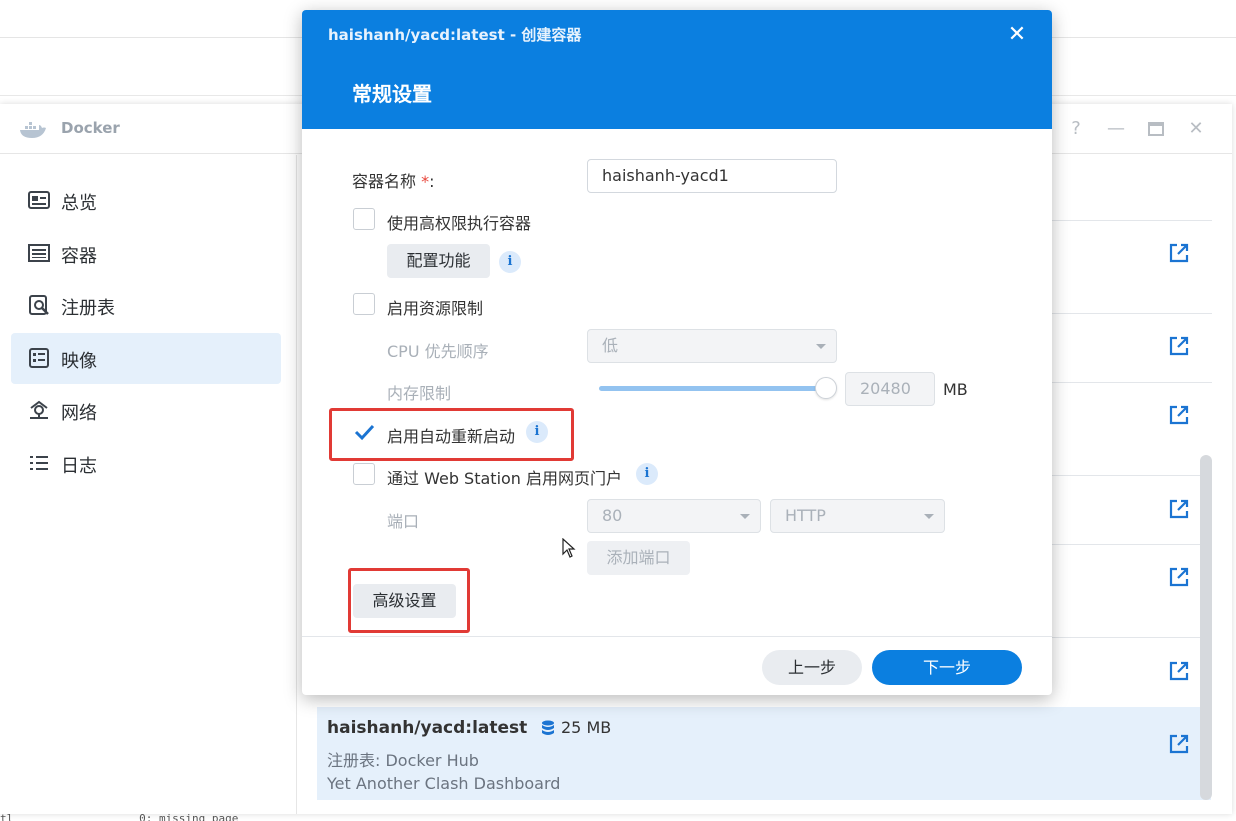 The height and width of the screenshot is (821, 1236). Describe the element at coordinates (364, 474) in the screenshot. I see `webstation-checkbox` at that location.